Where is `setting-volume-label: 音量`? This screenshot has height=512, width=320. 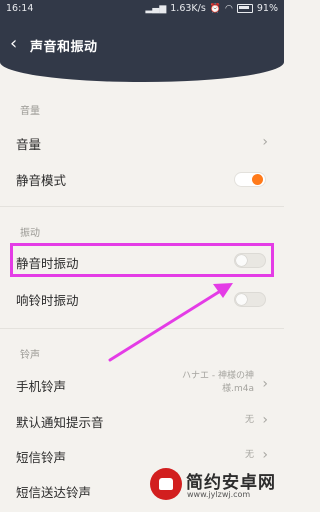 setting-volume-label: 音量 is located at coordinates (29, 144).